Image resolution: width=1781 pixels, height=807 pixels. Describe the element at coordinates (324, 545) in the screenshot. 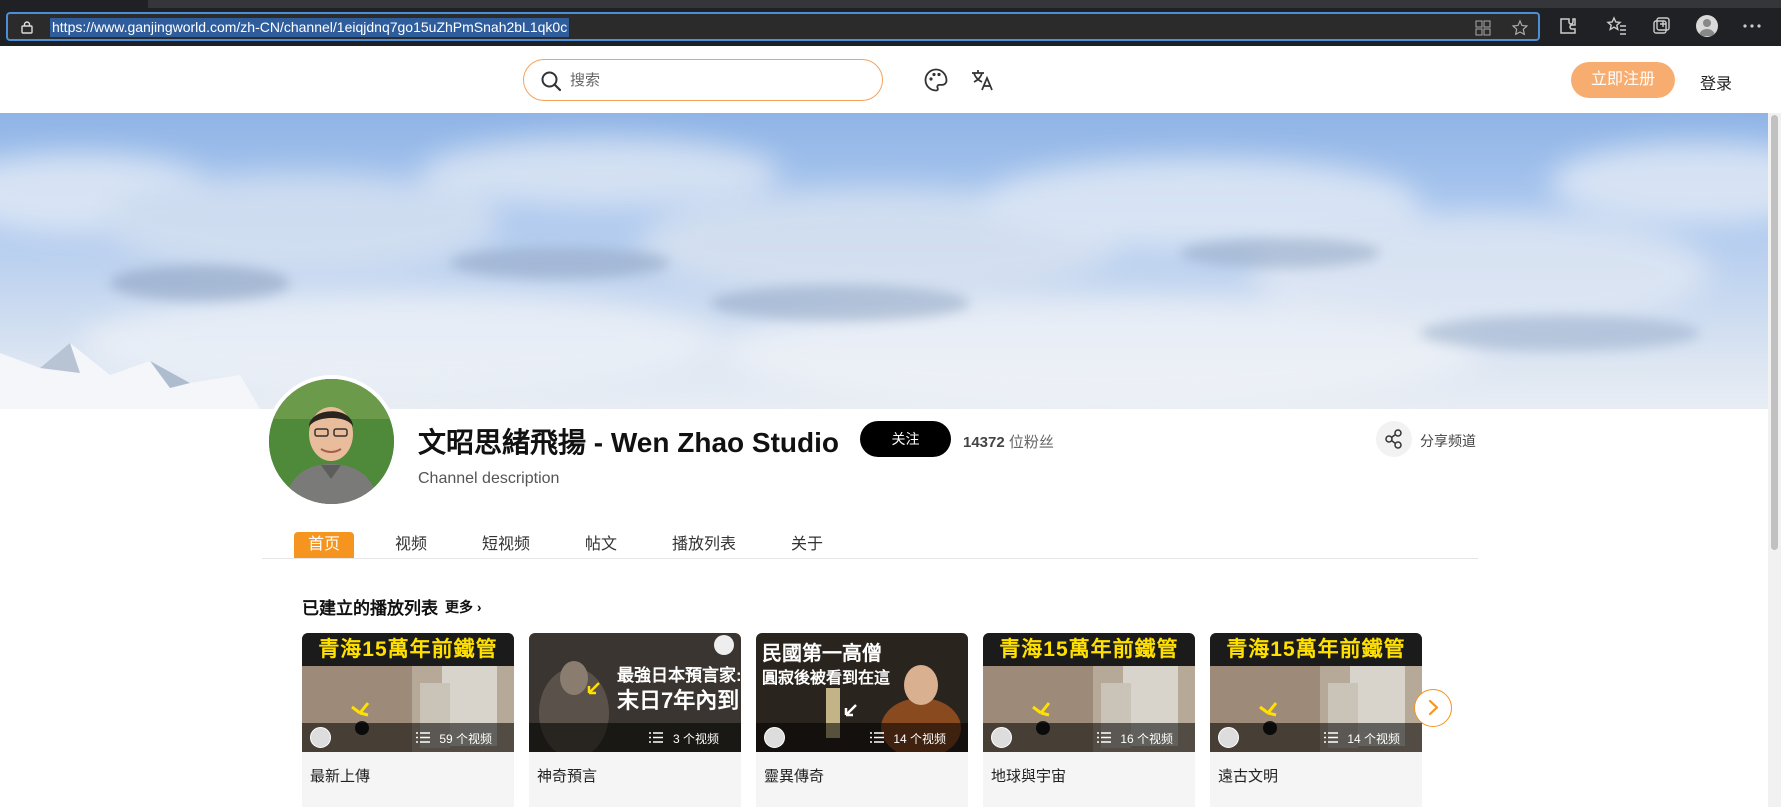

I see `tab-home: 首页` at that location.